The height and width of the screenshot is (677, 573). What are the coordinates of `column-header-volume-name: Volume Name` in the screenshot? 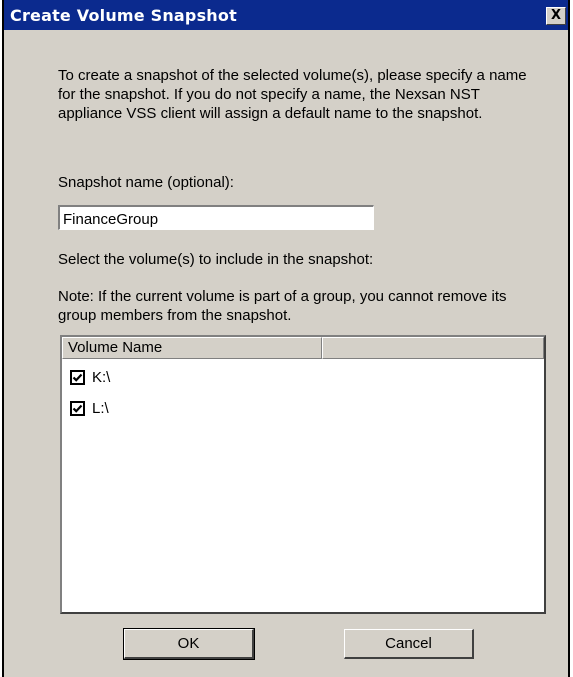 It's located at (192, 348).